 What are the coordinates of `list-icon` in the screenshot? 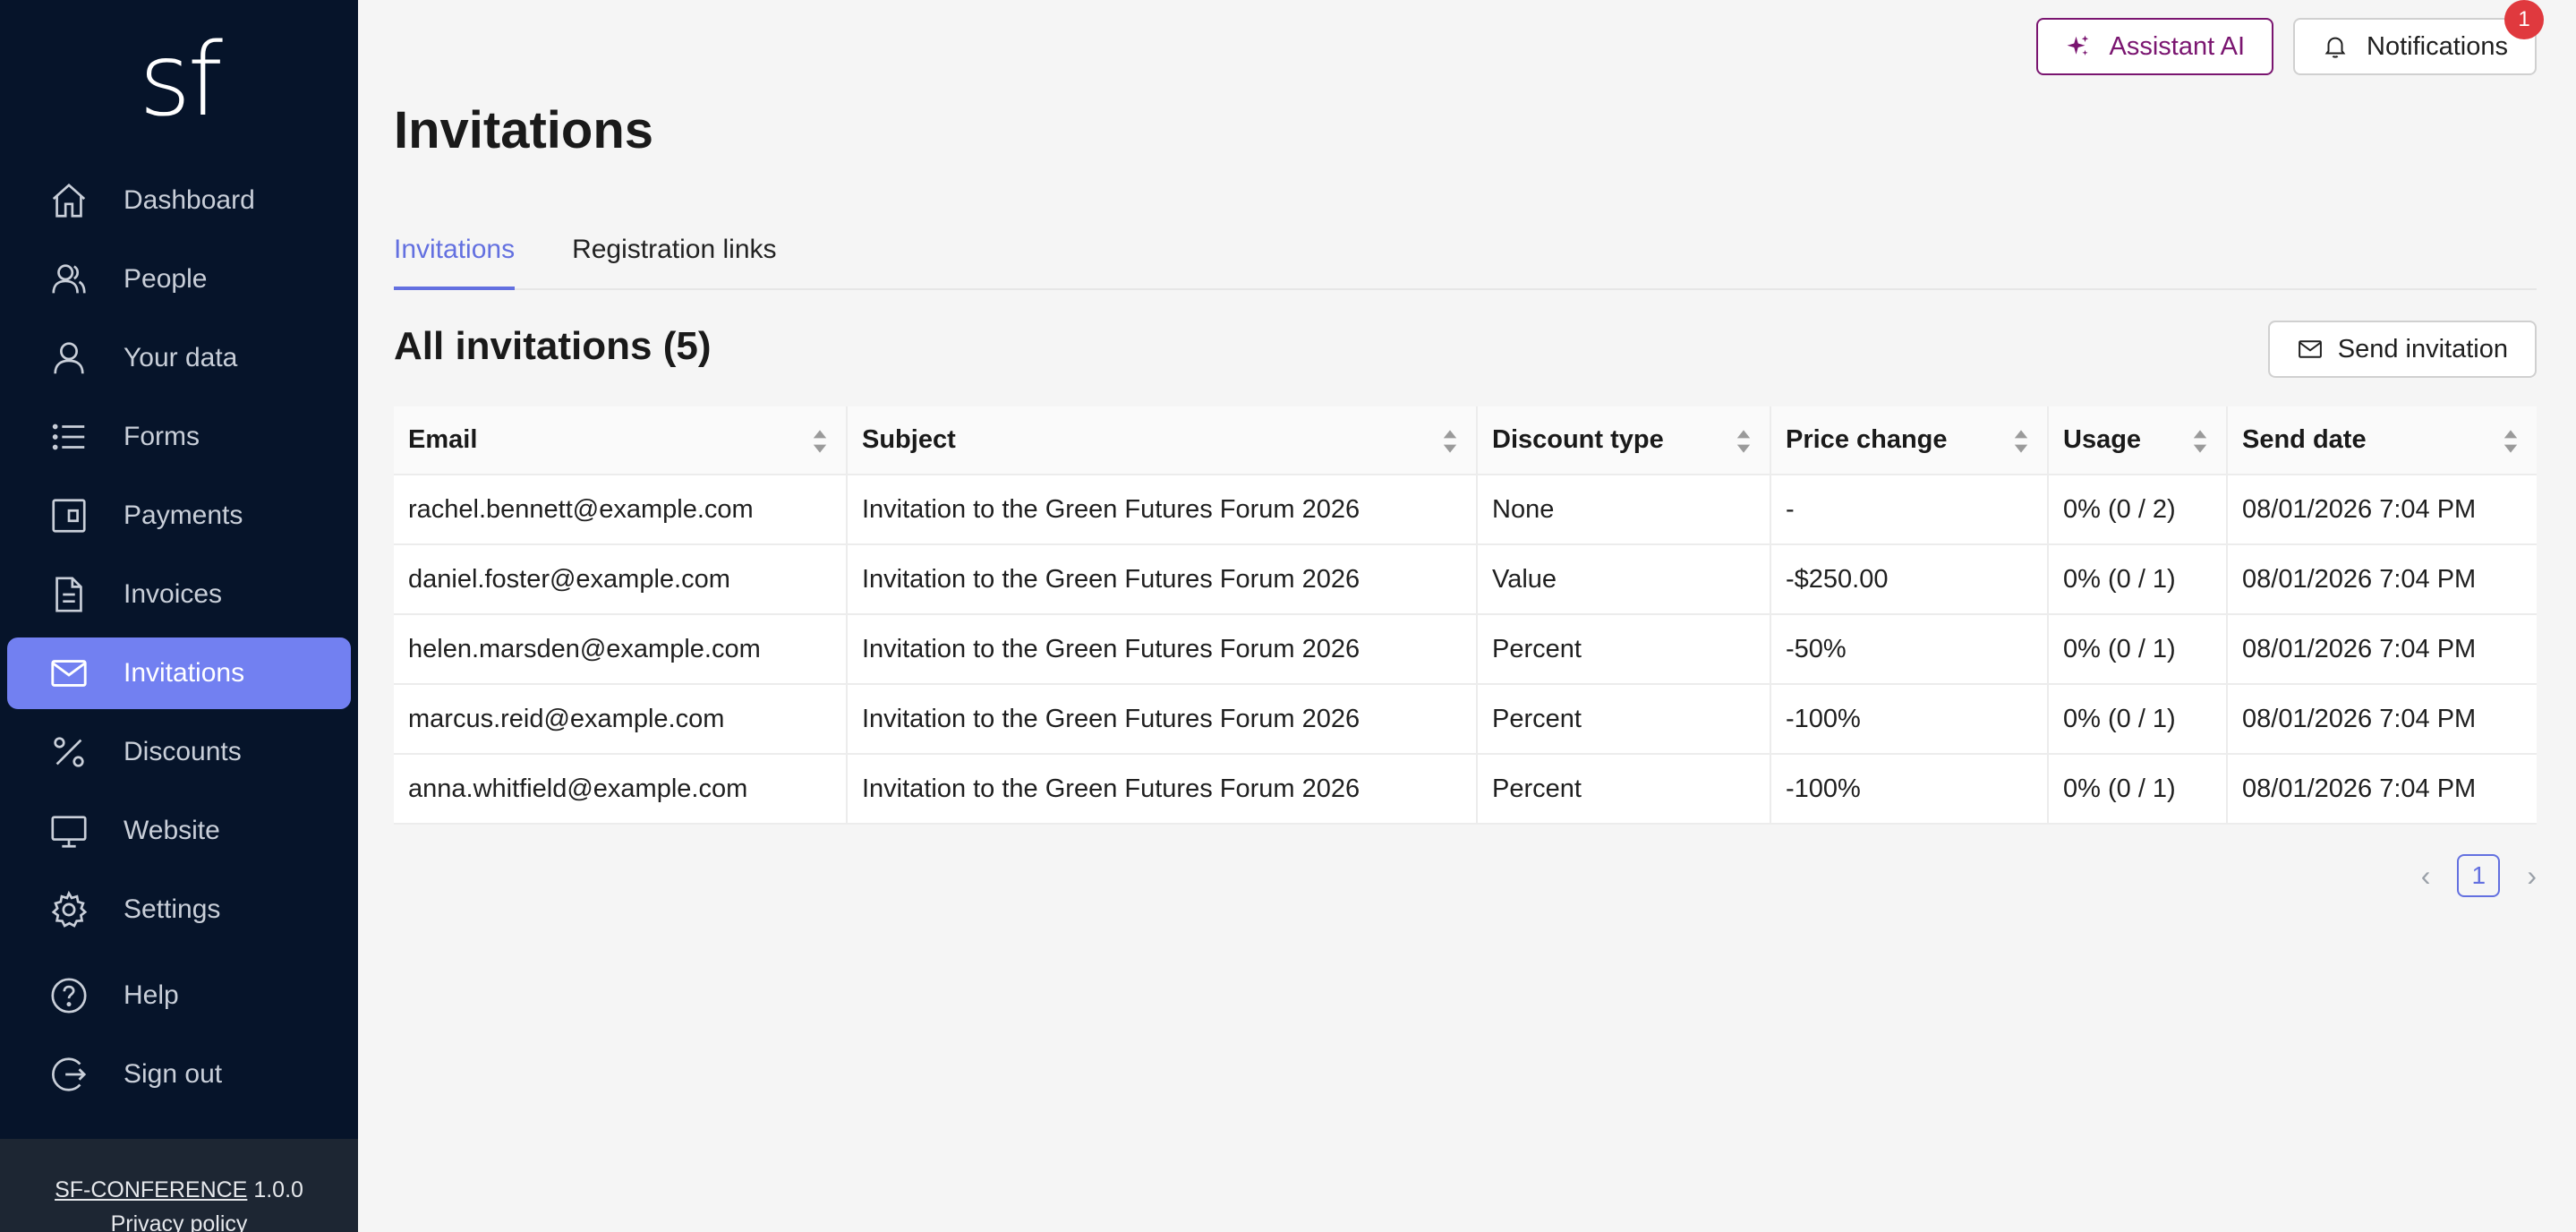 It's located at (69, 437).